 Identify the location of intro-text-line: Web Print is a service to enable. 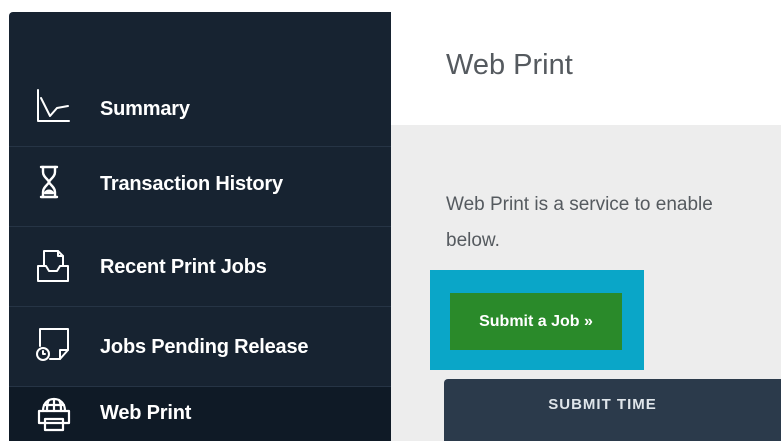
(579, 204).